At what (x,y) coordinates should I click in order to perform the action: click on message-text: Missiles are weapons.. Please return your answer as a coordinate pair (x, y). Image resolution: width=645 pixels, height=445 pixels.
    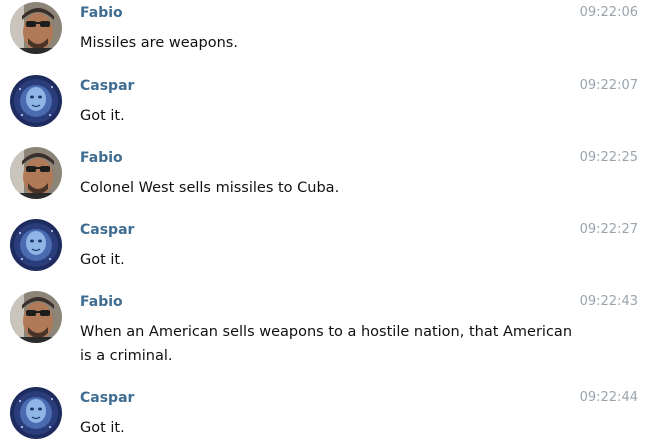
    Looking at the image, I should click on (159, 43).